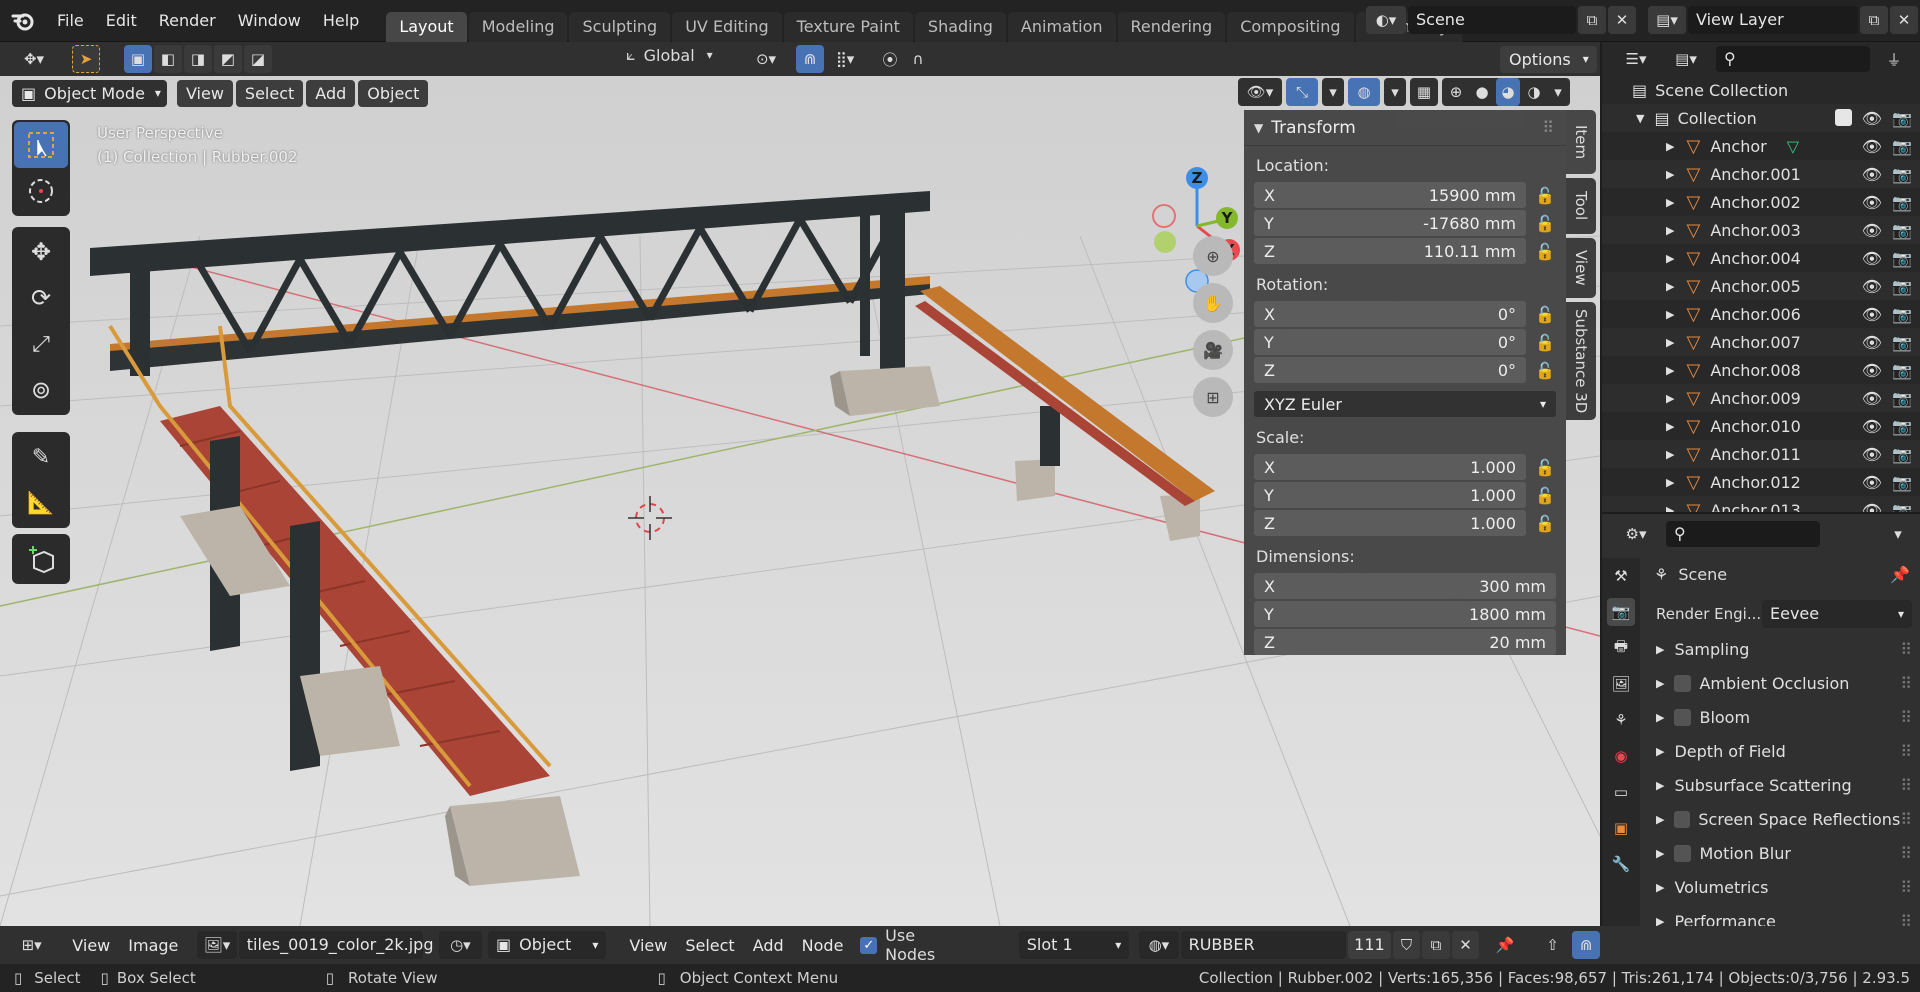 The image size is (1920, 992). I want to click on output-props-icon: 🖶, so click(1621, 648).